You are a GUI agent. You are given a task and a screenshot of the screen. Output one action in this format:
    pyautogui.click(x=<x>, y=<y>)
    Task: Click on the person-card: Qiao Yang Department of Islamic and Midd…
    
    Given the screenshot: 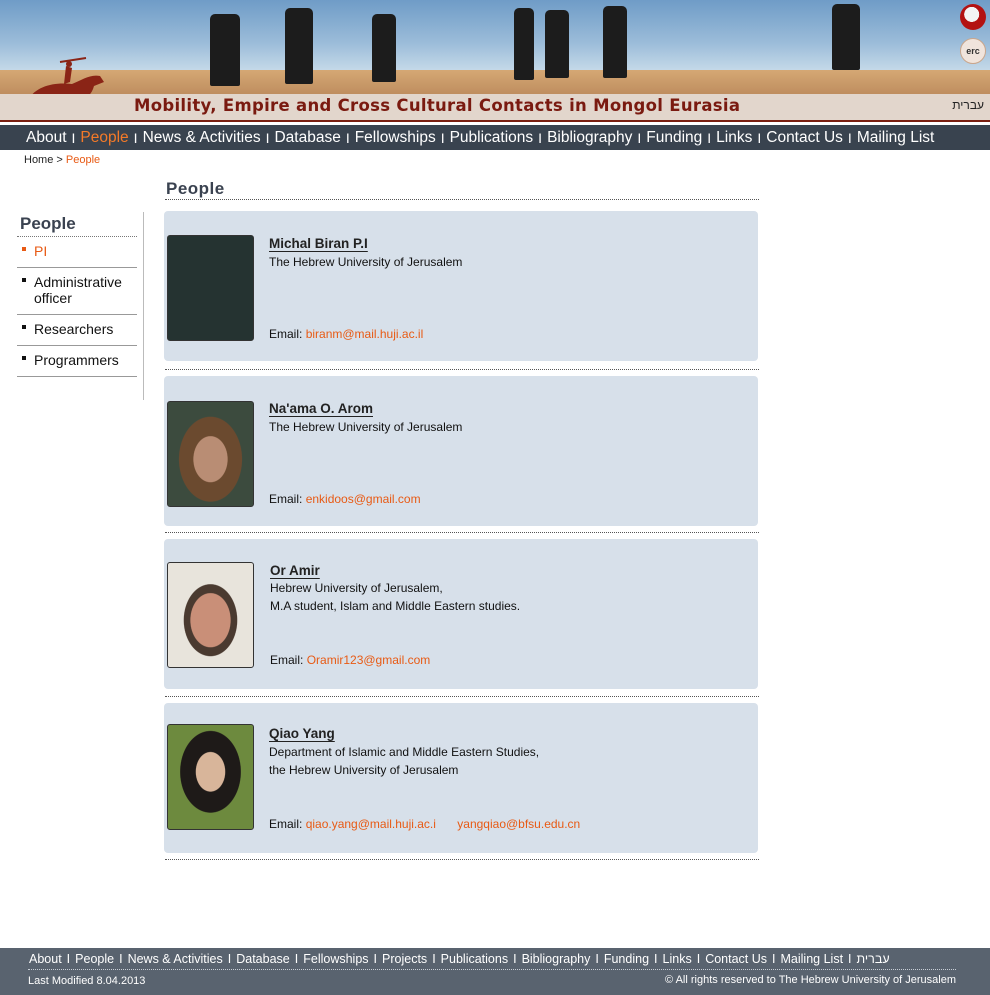 What is the action you would take?
    pyautogui.click(x=461, y=778)
    